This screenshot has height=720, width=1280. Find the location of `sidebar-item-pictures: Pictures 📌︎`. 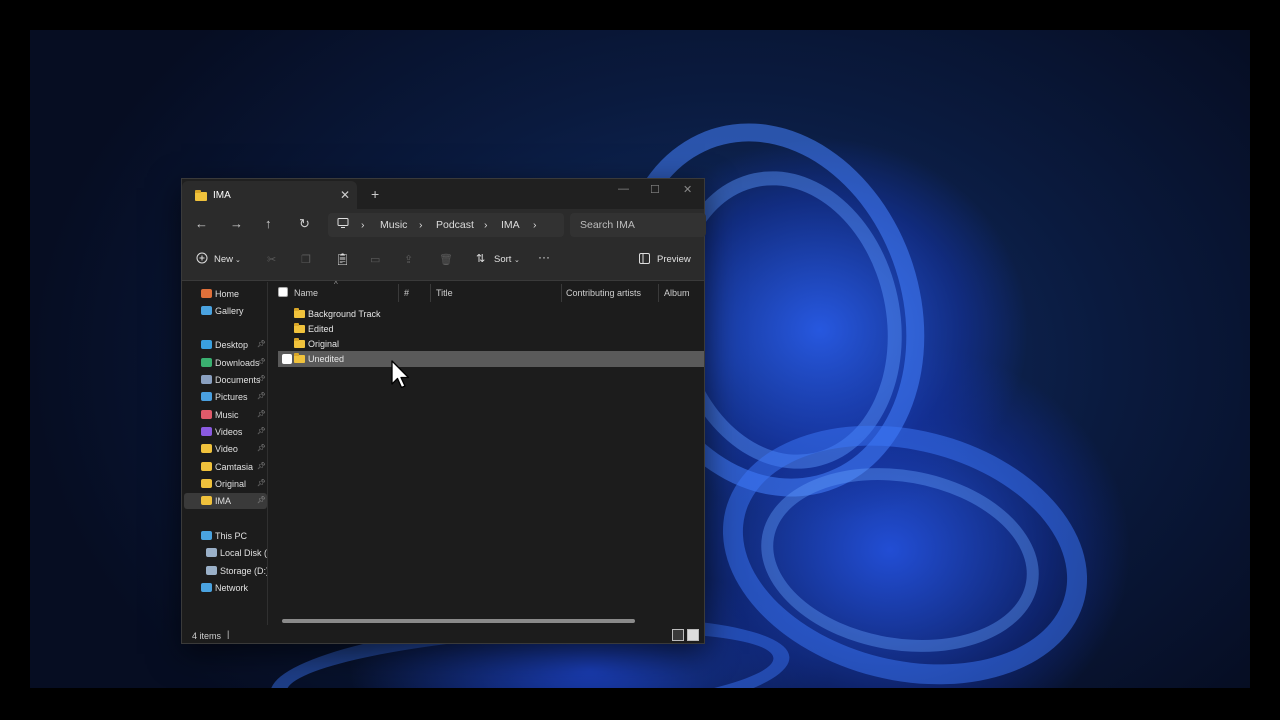

sidebar-item-pictures: Pictures 📌︎ is located at coordinates (225, 397).